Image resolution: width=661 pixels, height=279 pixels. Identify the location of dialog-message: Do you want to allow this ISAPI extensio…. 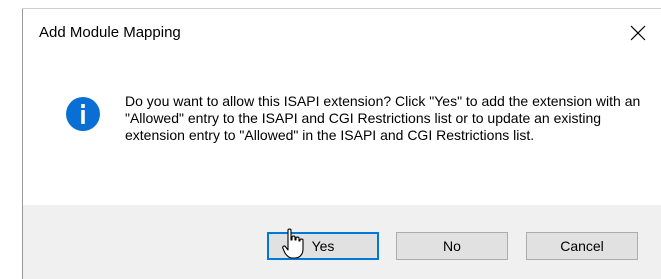
(383, 118).